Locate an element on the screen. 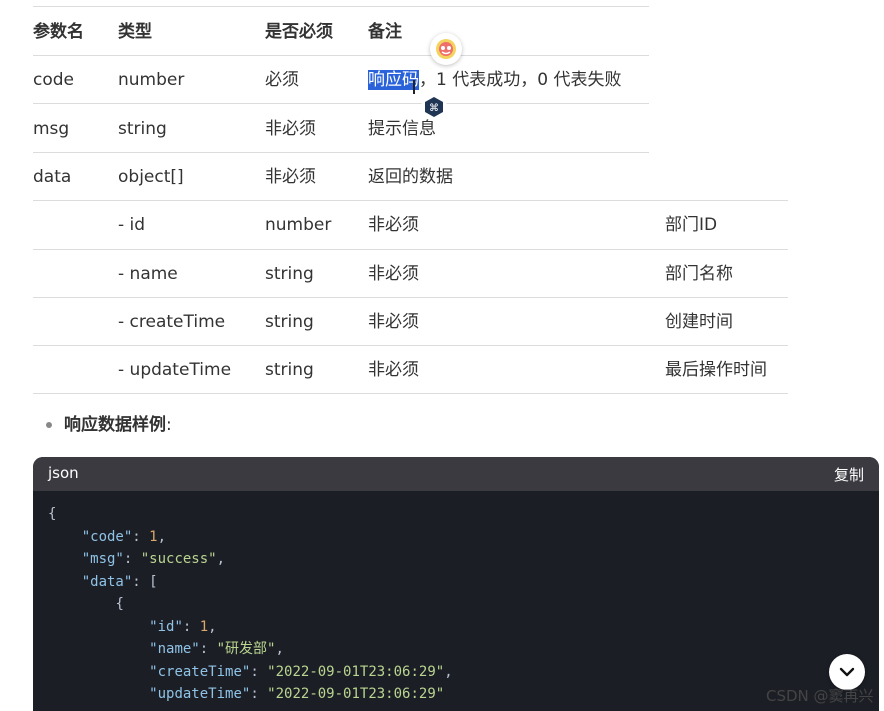 The height and width of the screenshot is (711, 884). header-required: 是否必须 is located at coordinates (299, 32).